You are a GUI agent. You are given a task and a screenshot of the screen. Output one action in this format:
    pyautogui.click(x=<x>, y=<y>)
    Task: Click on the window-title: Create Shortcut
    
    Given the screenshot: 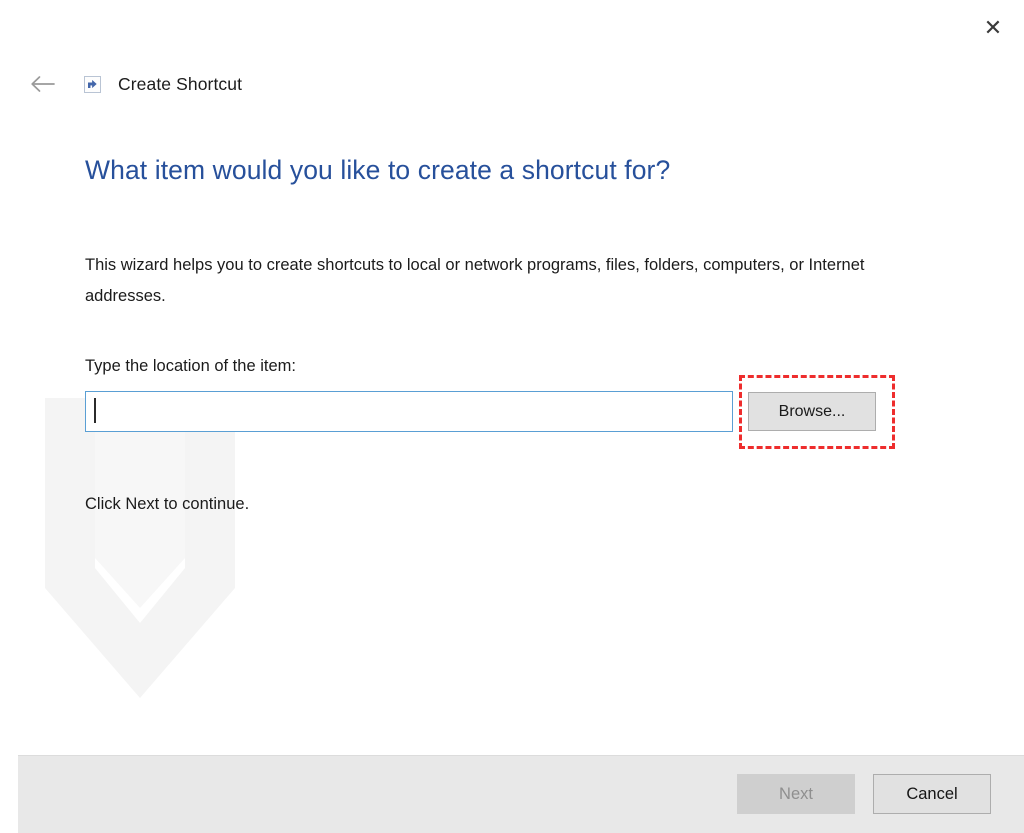 What is the action you would take?
    pyautogui.click(x=180, y=83)
    